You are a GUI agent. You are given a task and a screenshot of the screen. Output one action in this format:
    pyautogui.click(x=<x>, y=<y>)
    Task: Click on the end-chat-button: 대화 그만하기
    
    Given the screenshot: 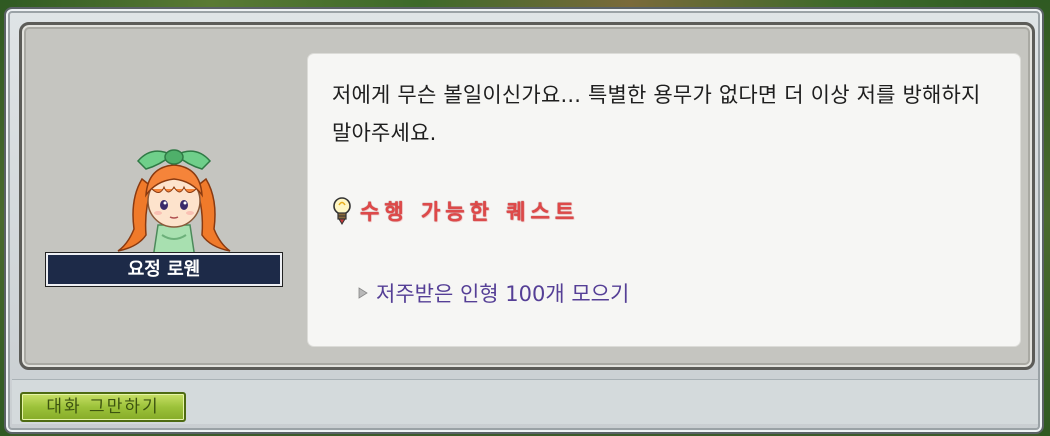 What is the action you would take?
    pyautogui.click(x=103, y=407)
    